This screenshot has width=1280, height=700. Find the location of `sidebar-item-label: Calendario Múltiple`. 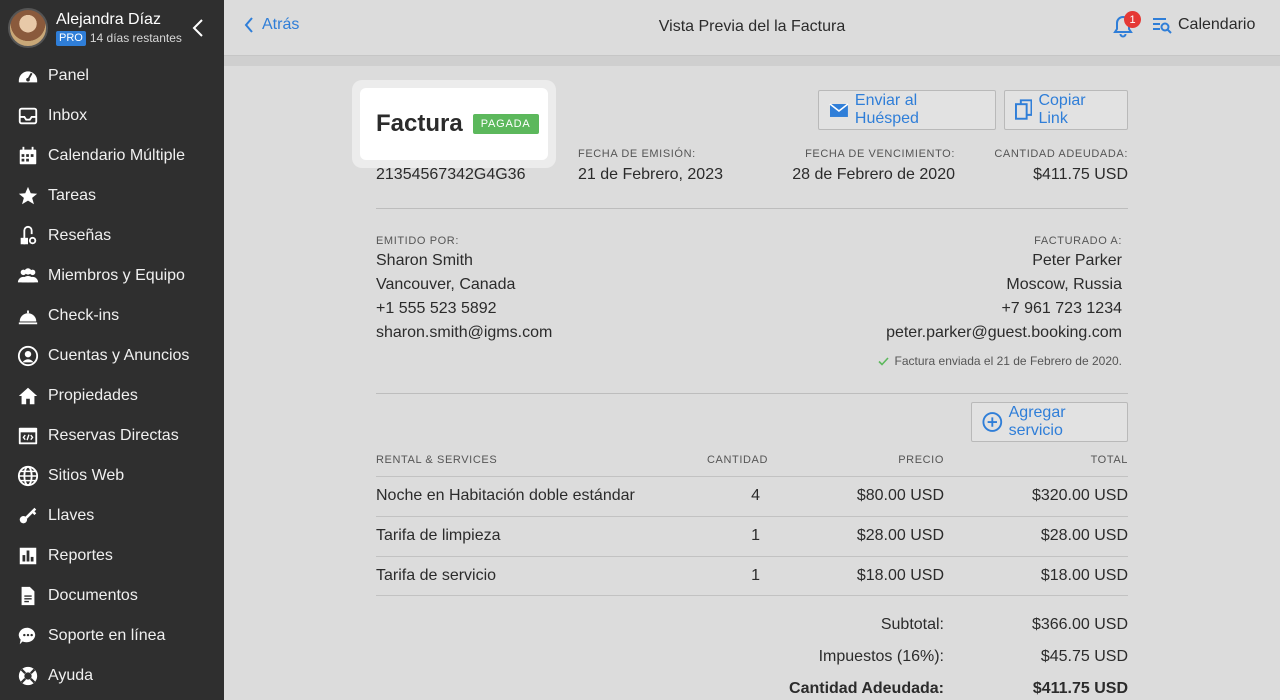

sidebar-item-label: Calendario Múltiple is located at coordinates (116, 155).